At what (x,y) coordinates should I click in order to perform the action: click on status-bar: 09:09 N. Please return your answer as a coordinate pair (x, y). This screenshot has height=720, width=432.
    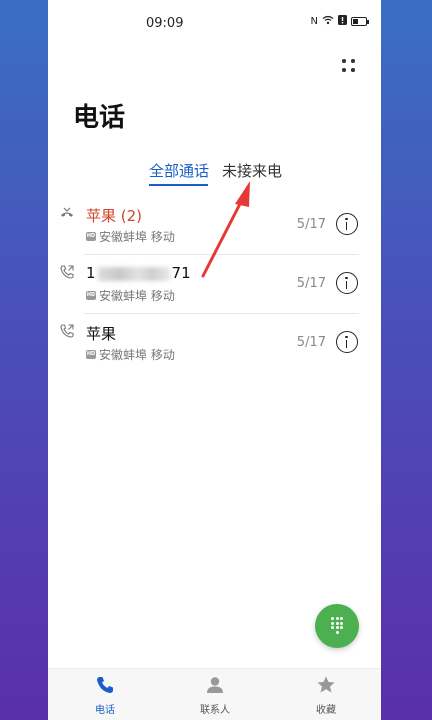
    Looking at the image, I should click on (214, 22).